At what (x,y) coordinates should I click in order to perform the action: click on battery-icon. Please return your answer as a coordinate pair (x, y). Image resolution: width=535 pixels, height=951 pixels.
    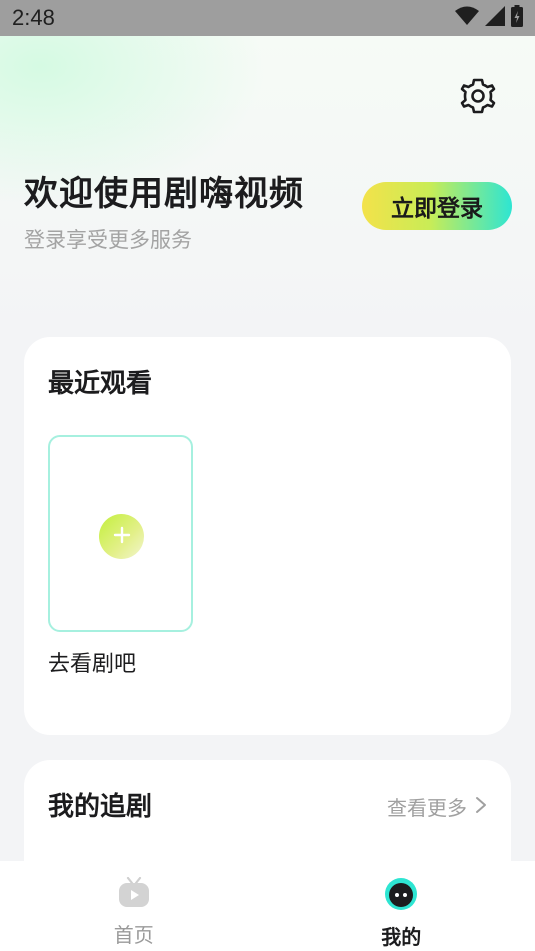
    Looking at the image, I should click on (517, 18).